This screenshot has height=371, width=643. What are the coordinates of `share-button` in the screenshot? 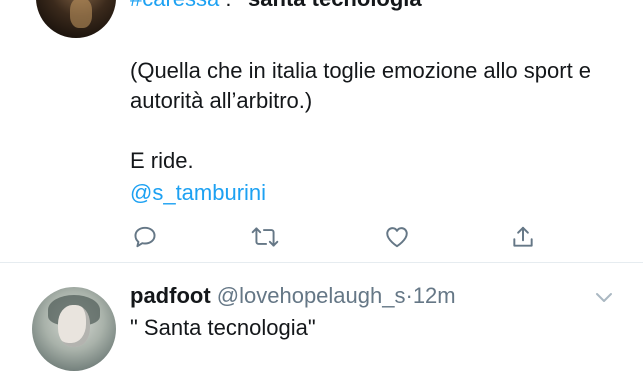 It's located at (523, 237).